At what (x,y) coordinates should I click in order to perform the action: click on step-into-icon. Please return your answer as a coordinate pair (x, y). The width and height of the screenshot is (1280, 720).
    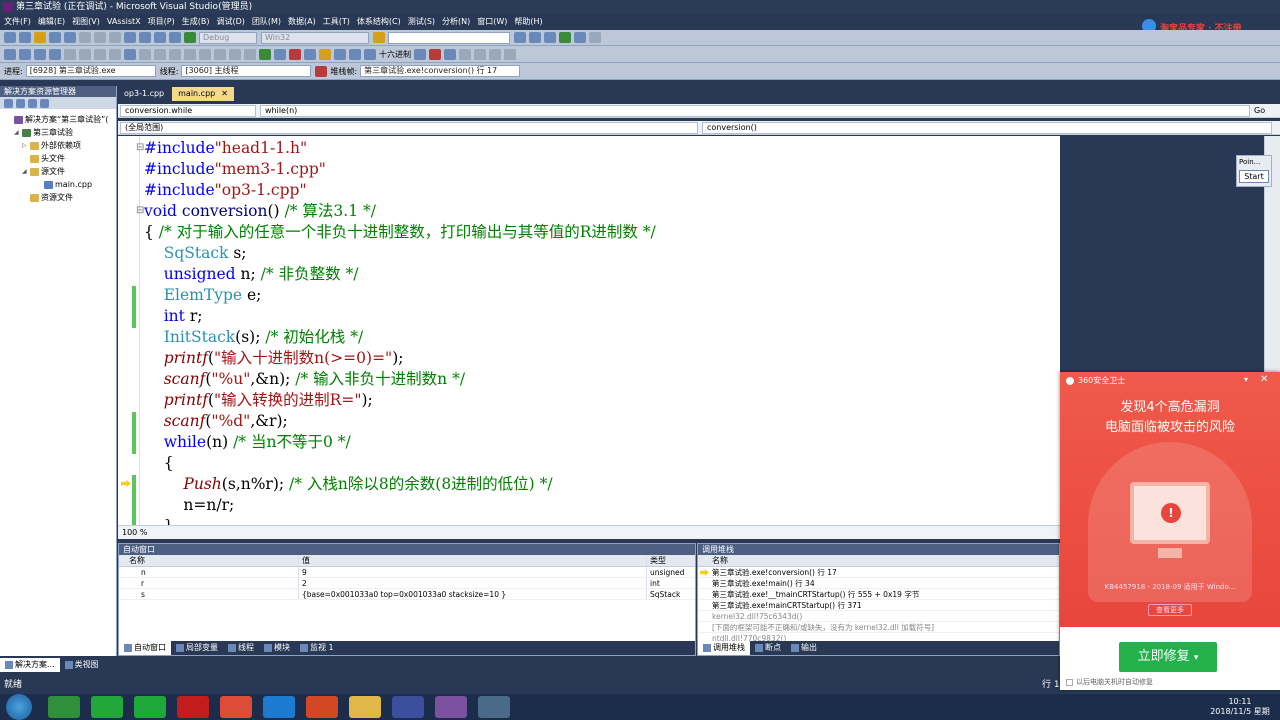
    Looking at the image, I should click on (340, 54).